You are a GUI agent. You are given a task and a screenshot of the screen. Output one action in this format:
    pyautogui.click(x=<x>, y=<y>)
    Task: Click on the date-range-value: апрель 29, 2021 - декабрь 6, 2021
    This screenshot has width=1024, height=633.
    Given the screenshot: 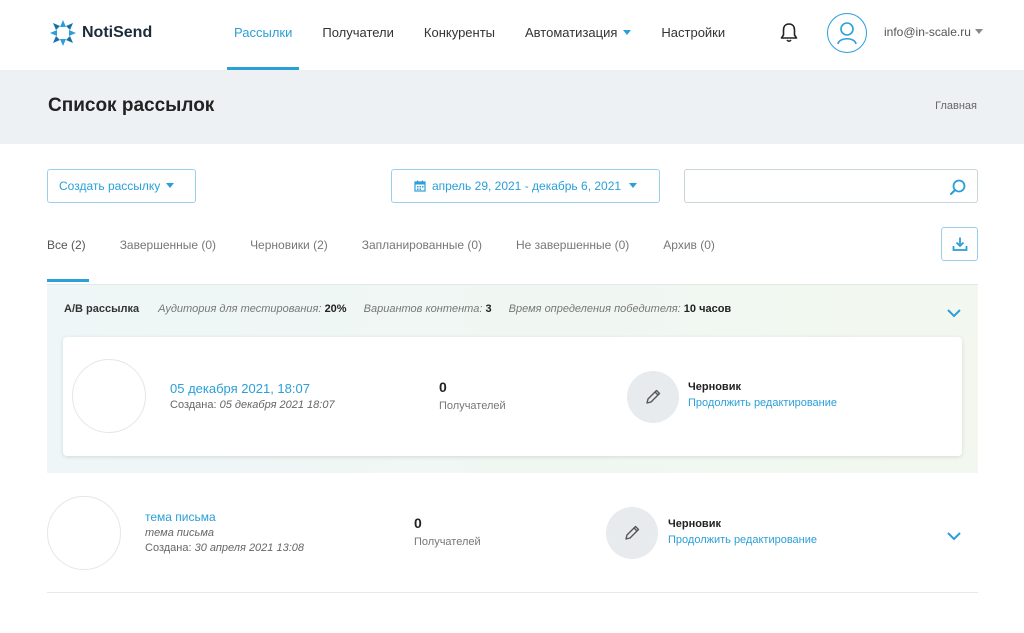 What is the action you would take?
    pyautogui.click(x=526, y=186)
    